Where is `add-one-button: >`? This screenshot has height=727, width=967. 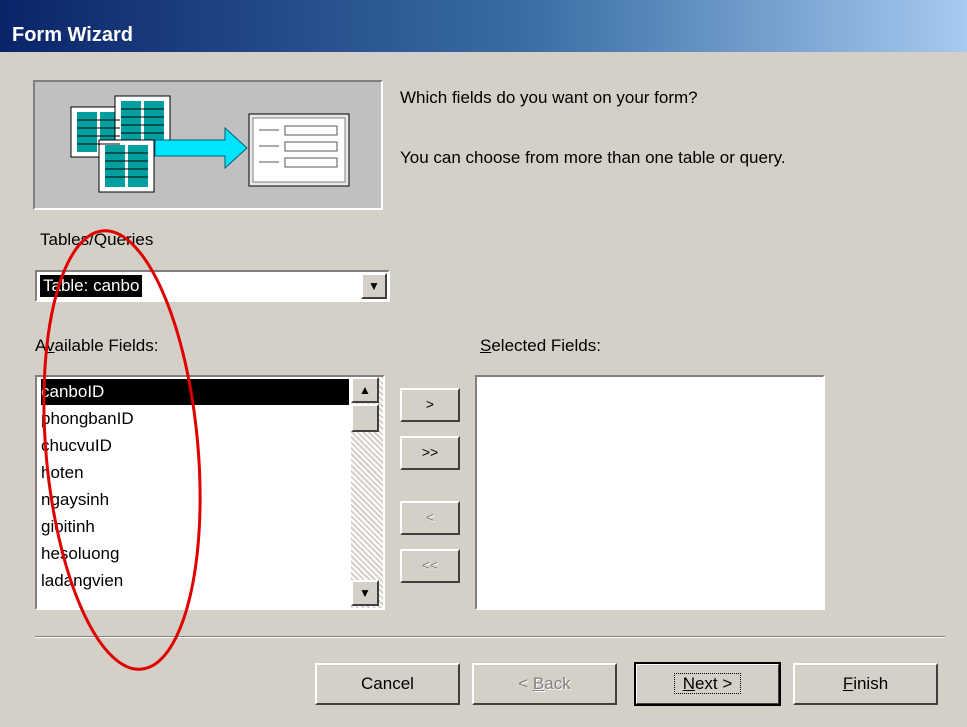
add-one-button: > is located at coordinates (430, 405).